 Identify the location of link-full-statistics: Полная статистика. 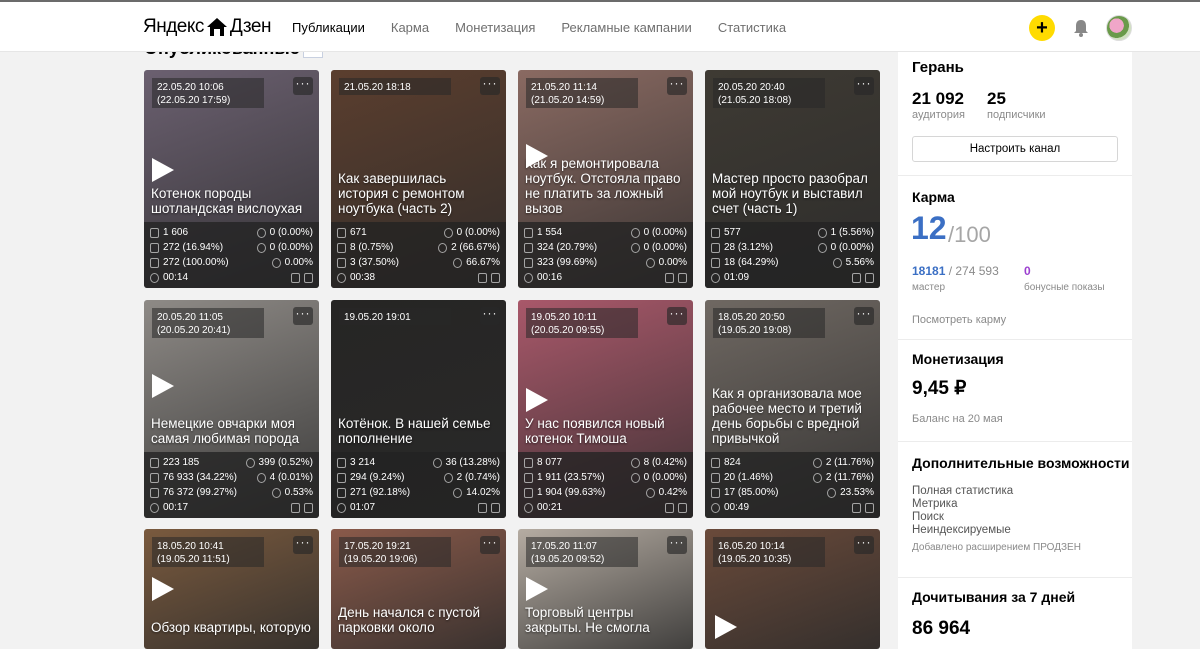
(962, 491).